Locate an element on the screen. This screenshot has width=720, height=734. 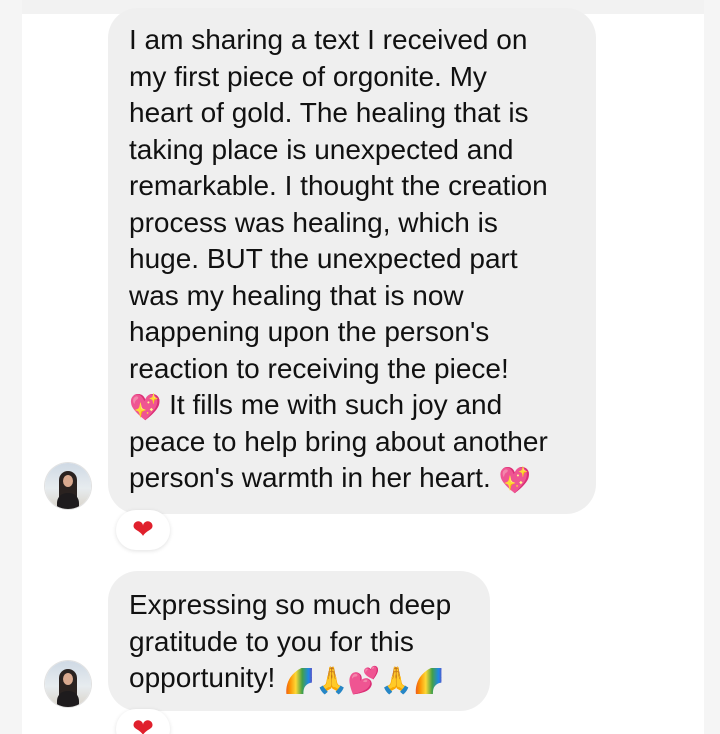
two-hearts-icon: 💕 is located at coordinates (364, 681).